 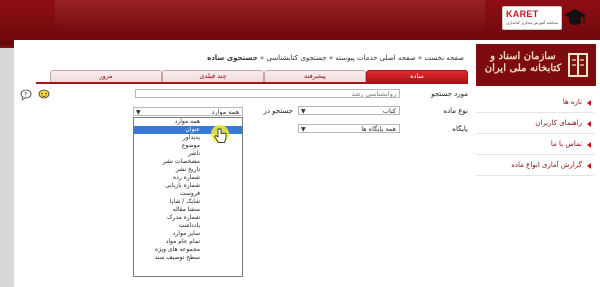 I want to click on dropdown-option: مشخصات نشر, so click(x=188, y=162).